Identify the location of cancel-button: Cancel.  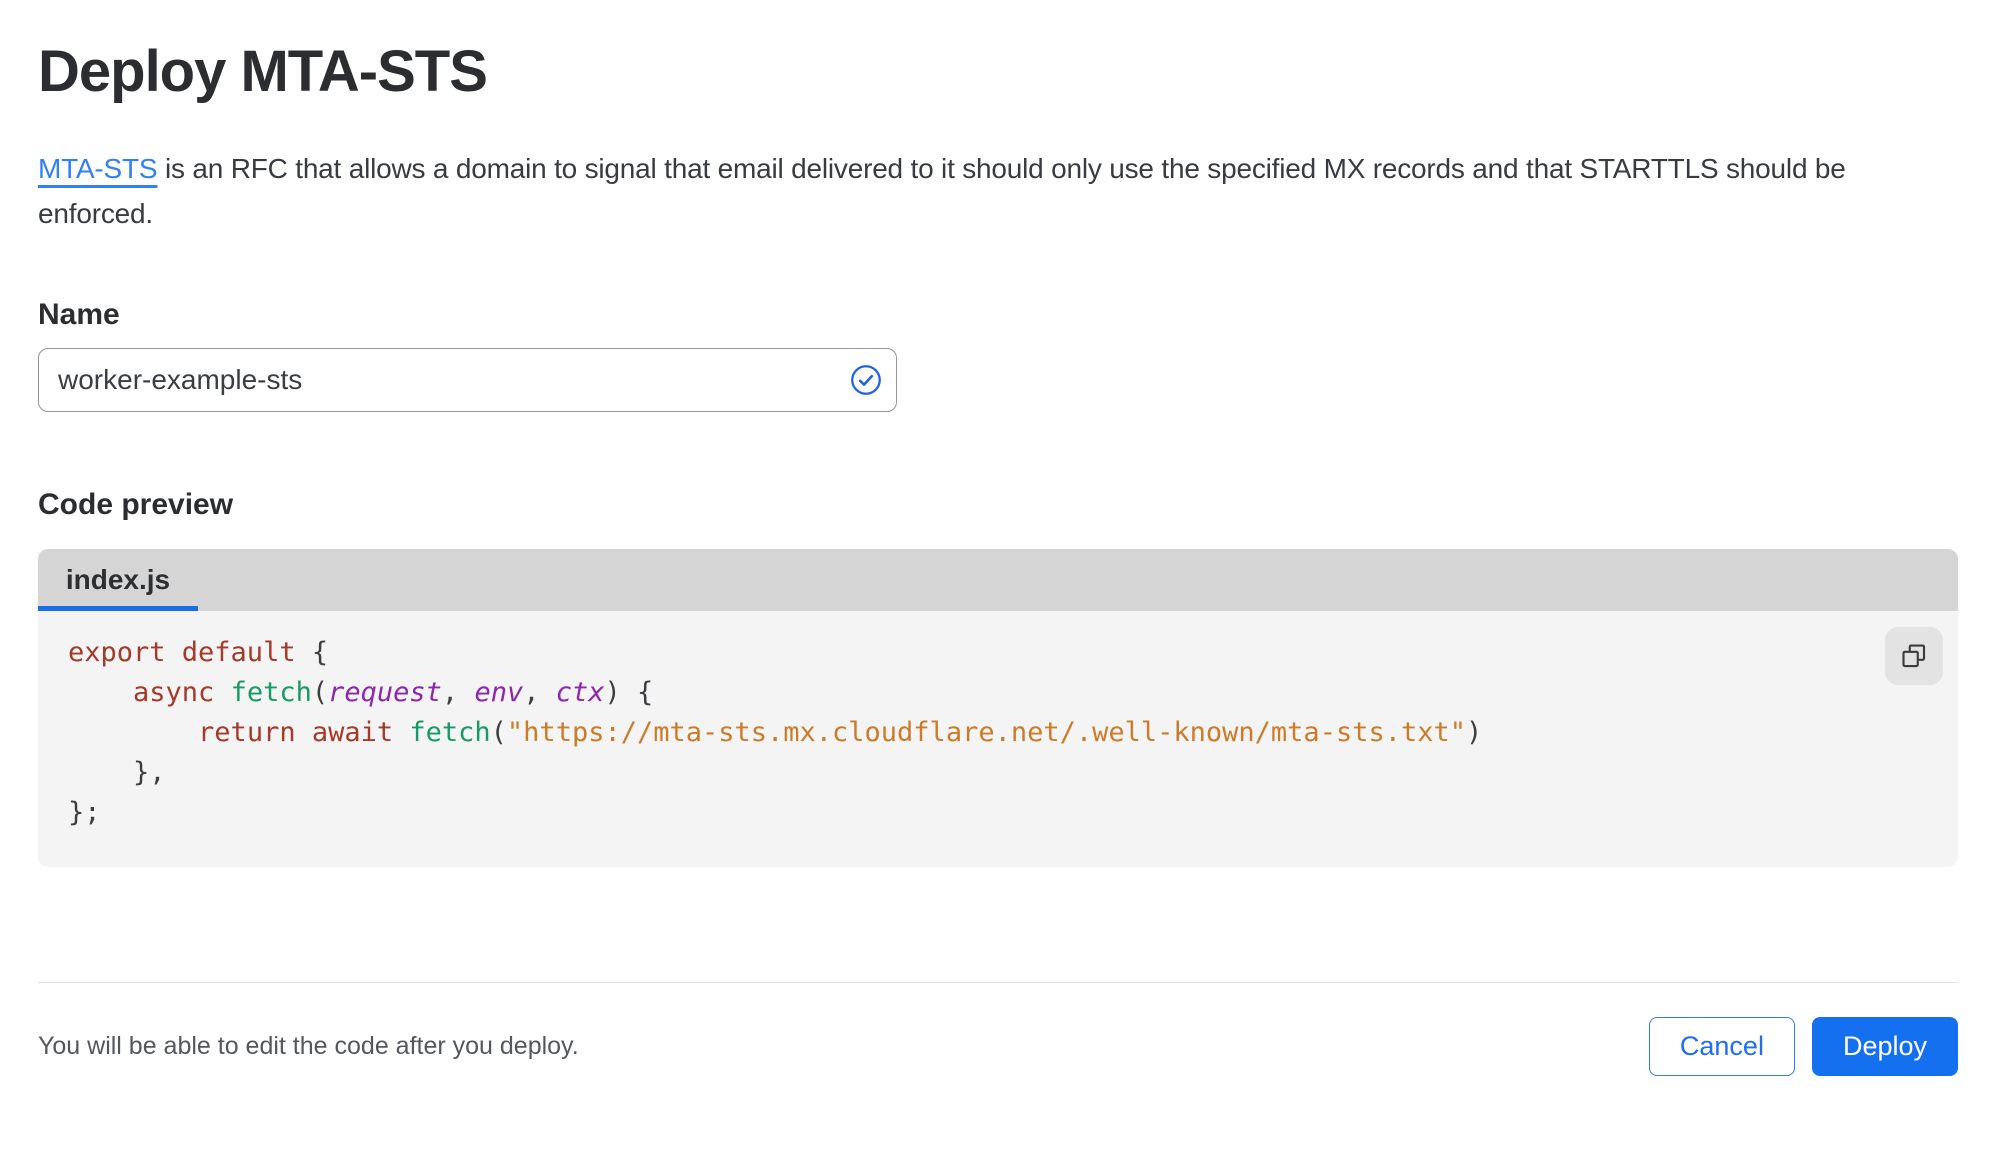
(1721, 1046).